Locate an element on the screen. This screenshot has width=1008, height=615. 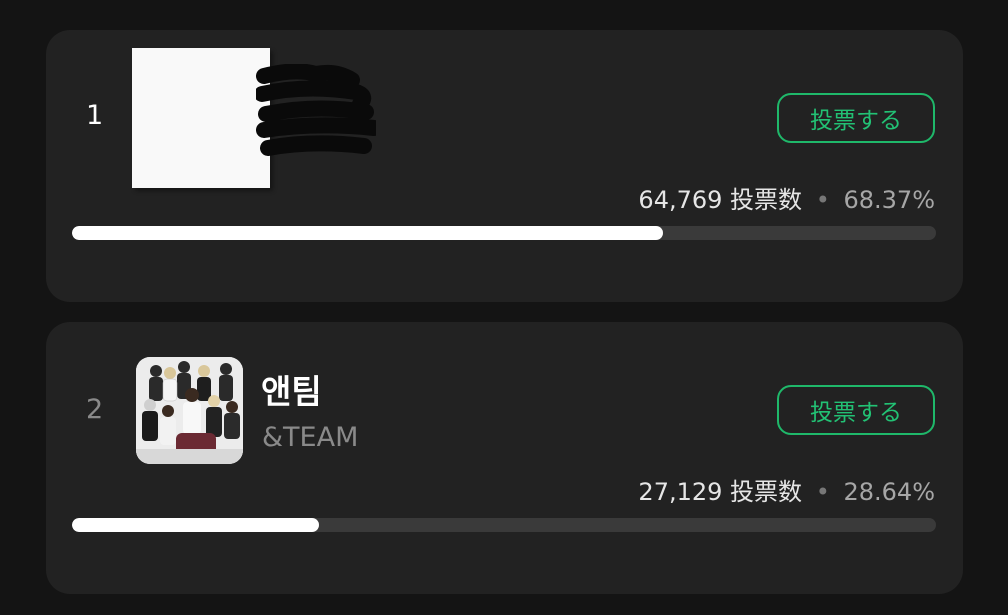
redacted-thumbnail is located at coordinates (201, 118).